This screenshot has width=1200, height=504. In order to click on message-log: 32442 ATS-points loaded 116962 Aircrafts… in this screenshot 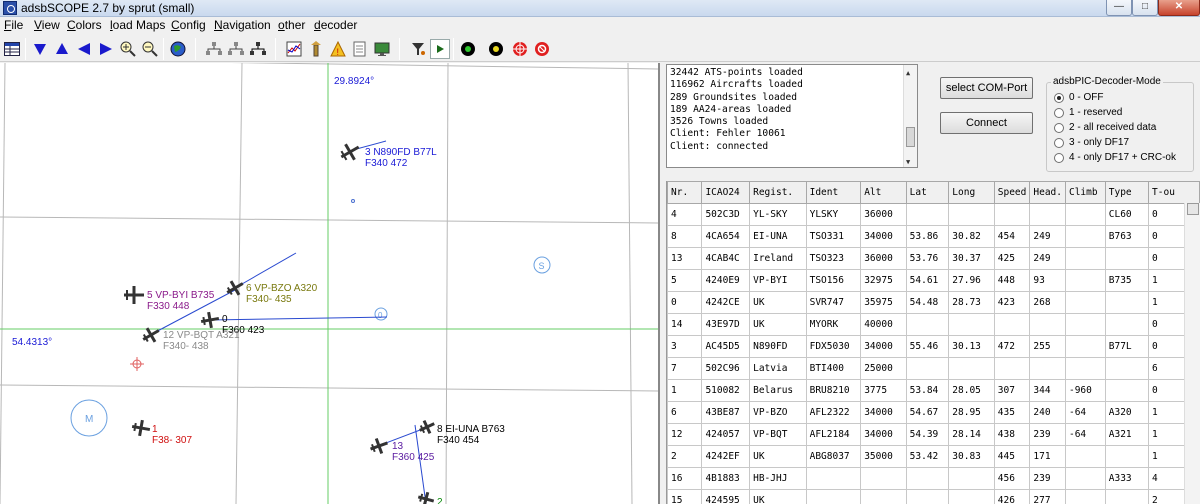, I will do `click(792, 116)`.